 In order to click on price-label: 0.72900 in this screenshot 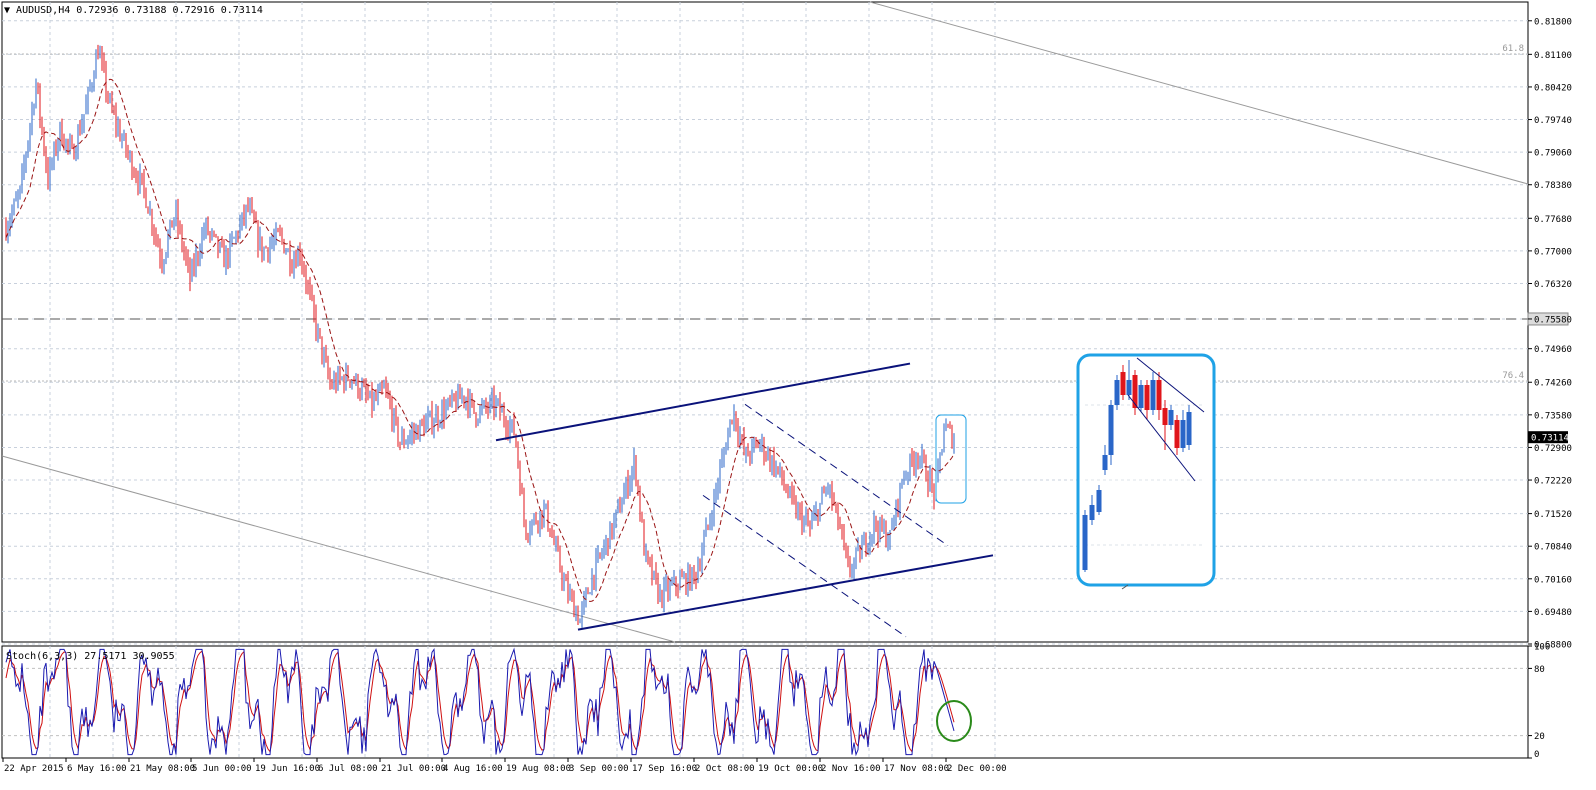, I will do `click(1553, 449)`.